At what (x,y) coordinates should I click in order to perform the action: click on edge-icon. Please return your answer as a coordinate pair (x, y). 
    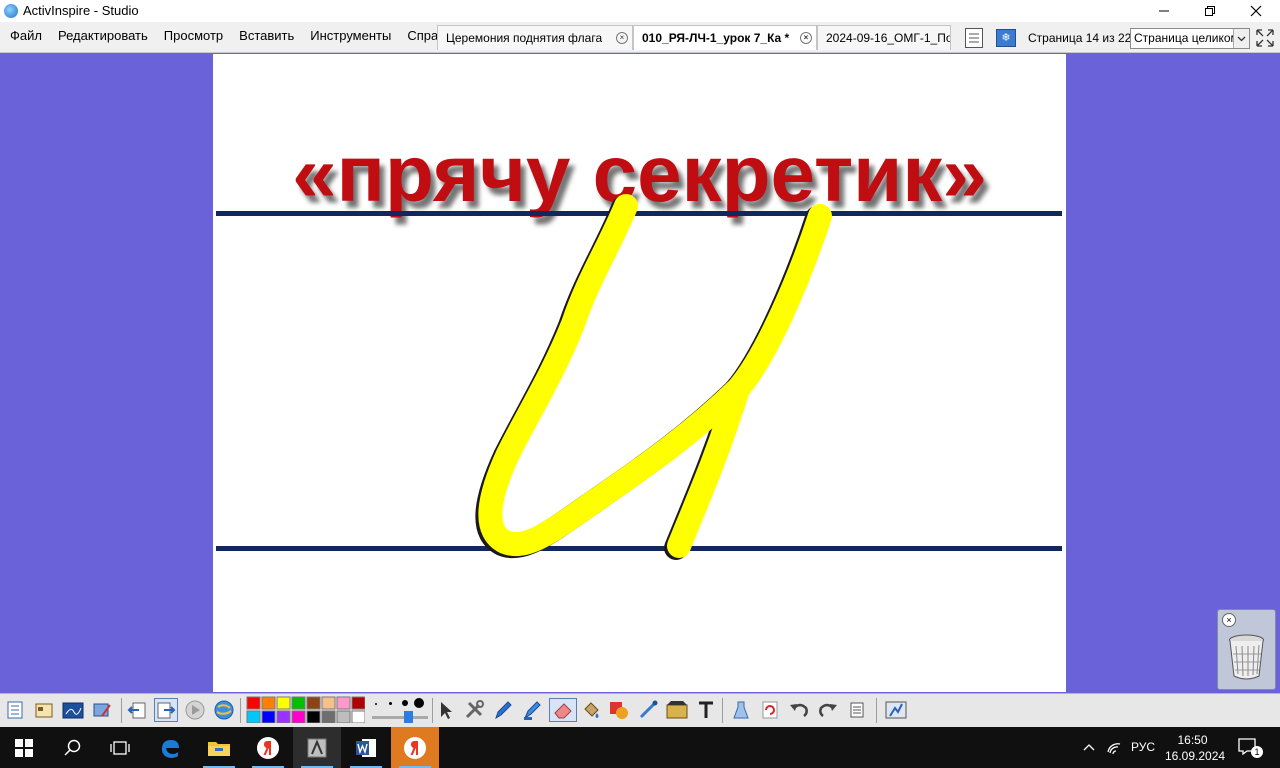
    Looking at the image, I should click on (170, 748).